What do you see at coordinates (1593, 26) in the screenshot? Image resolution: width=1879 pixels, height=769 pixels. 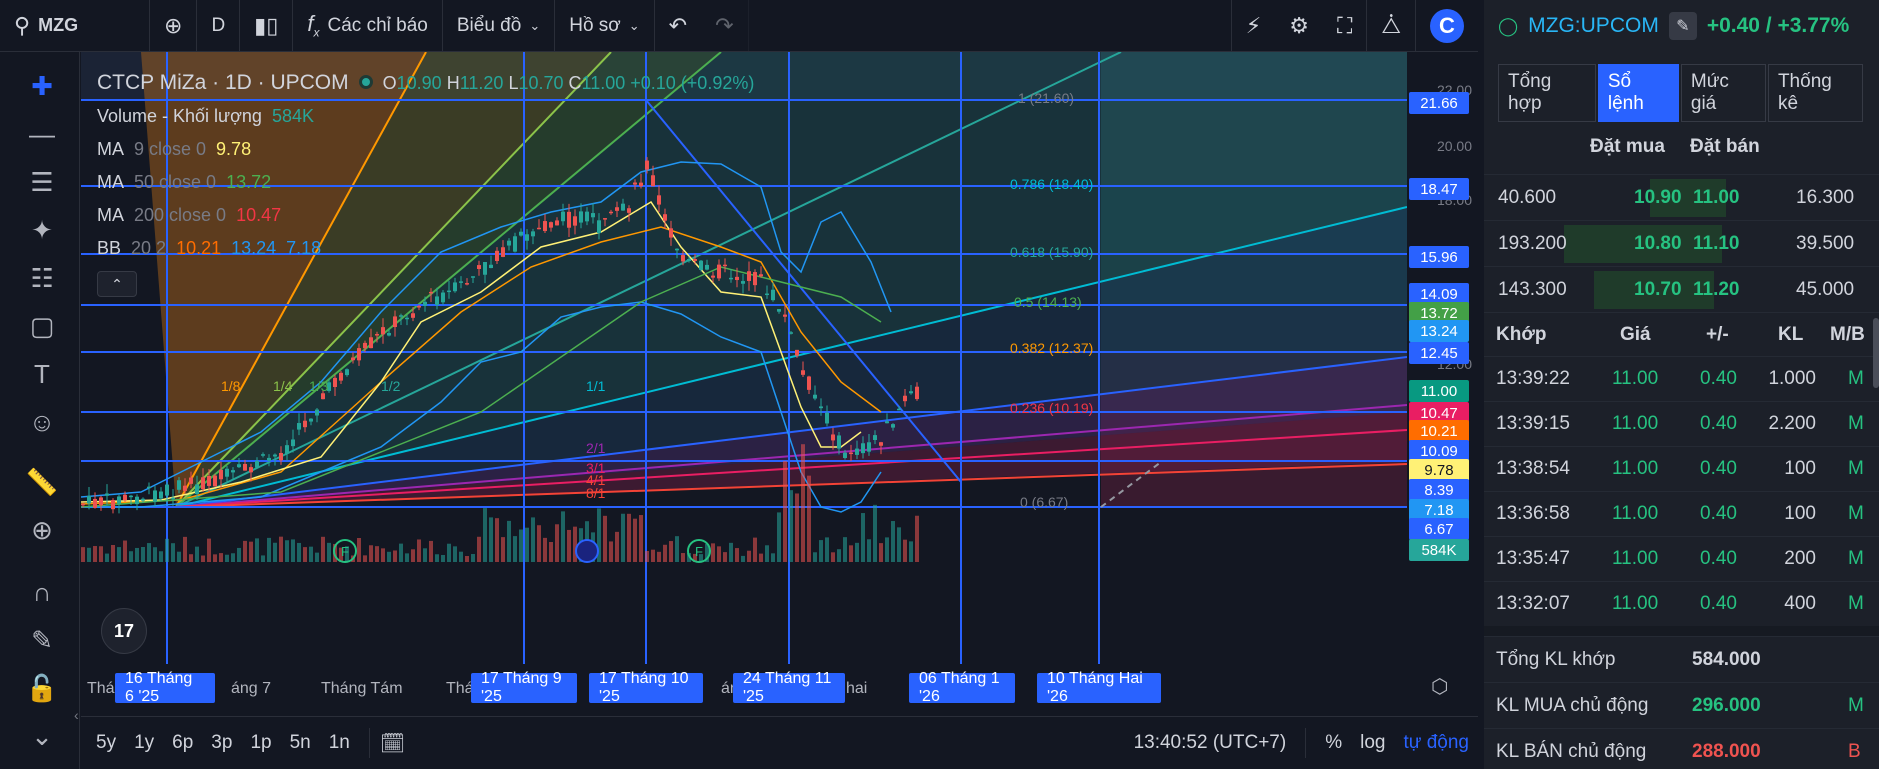 I see `panel-symbol: MZG:UPCOM` at bounding box center [1593, 26].